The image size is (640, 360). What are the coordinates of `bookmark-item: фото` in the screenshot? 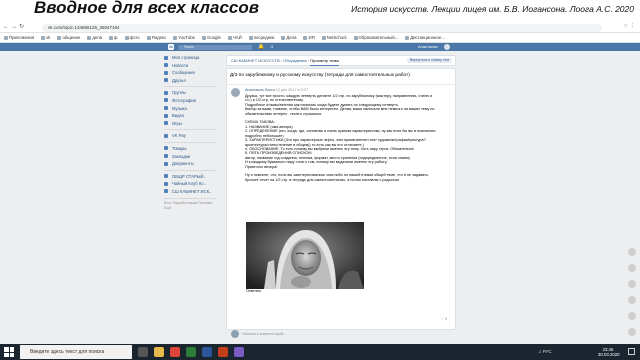 It's located at (132, 37).